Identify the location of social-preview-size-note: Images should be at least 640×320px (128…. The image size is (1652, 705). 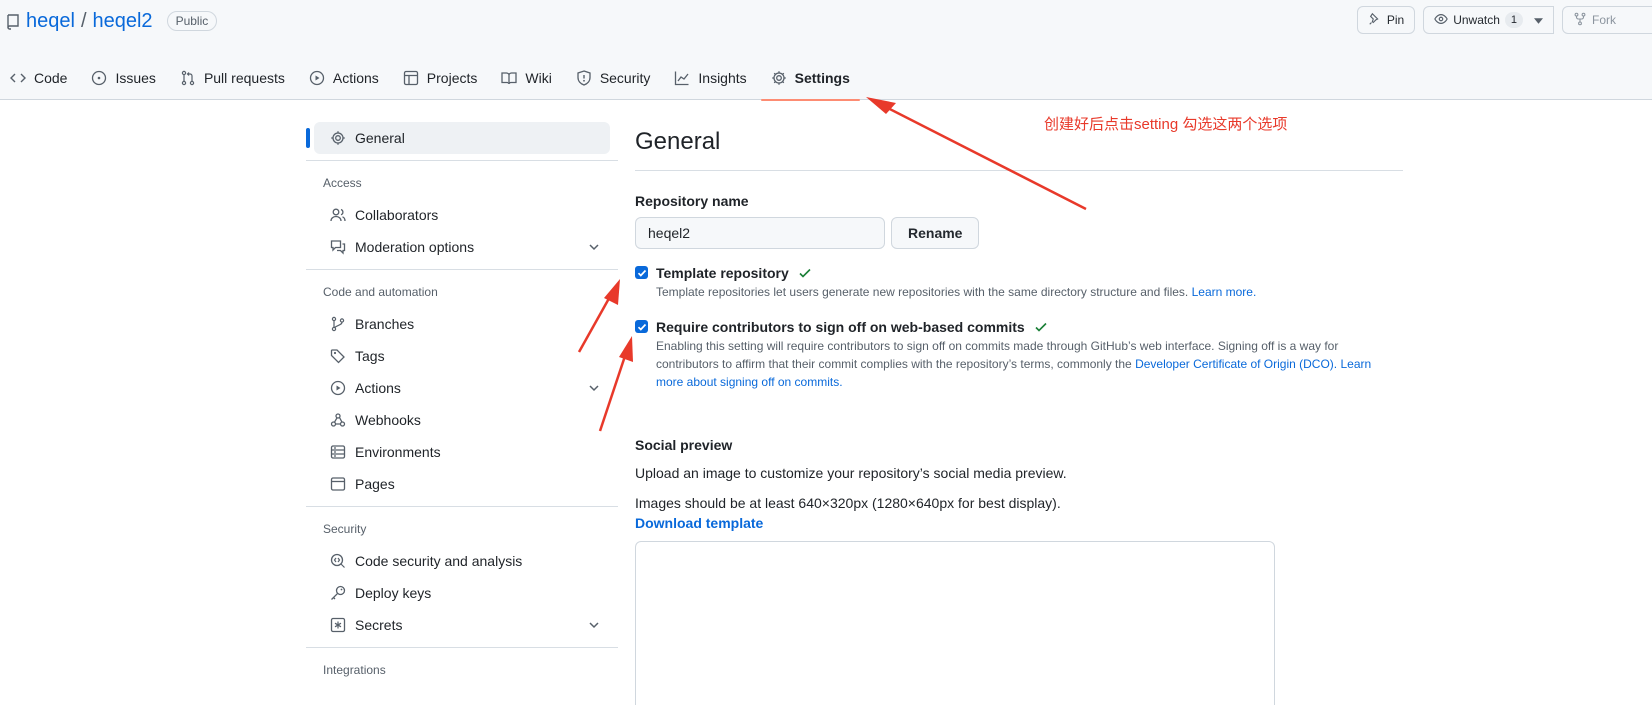
(848, 503).